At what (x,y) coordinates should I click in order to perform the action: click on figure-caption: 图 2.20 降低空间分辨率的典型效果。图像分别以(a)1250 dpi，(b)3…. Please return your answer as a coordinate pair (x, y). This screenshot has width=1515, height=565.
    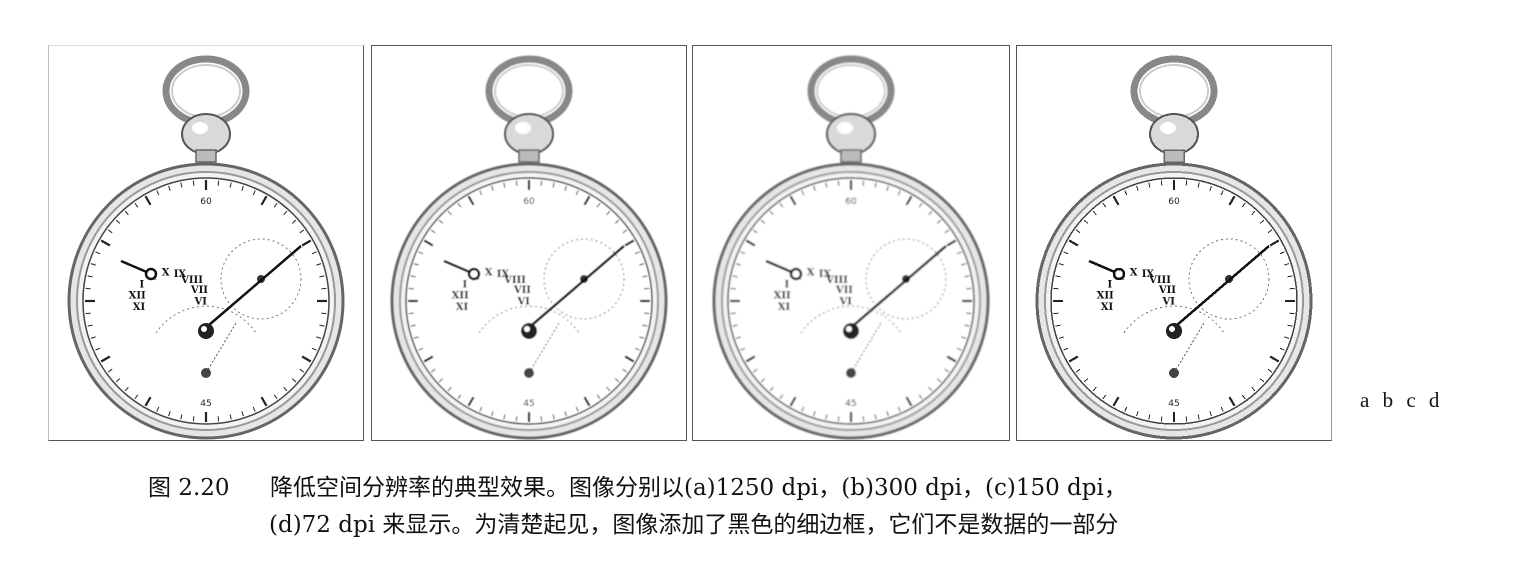
    Looking at the image, I should click on (637, 507).